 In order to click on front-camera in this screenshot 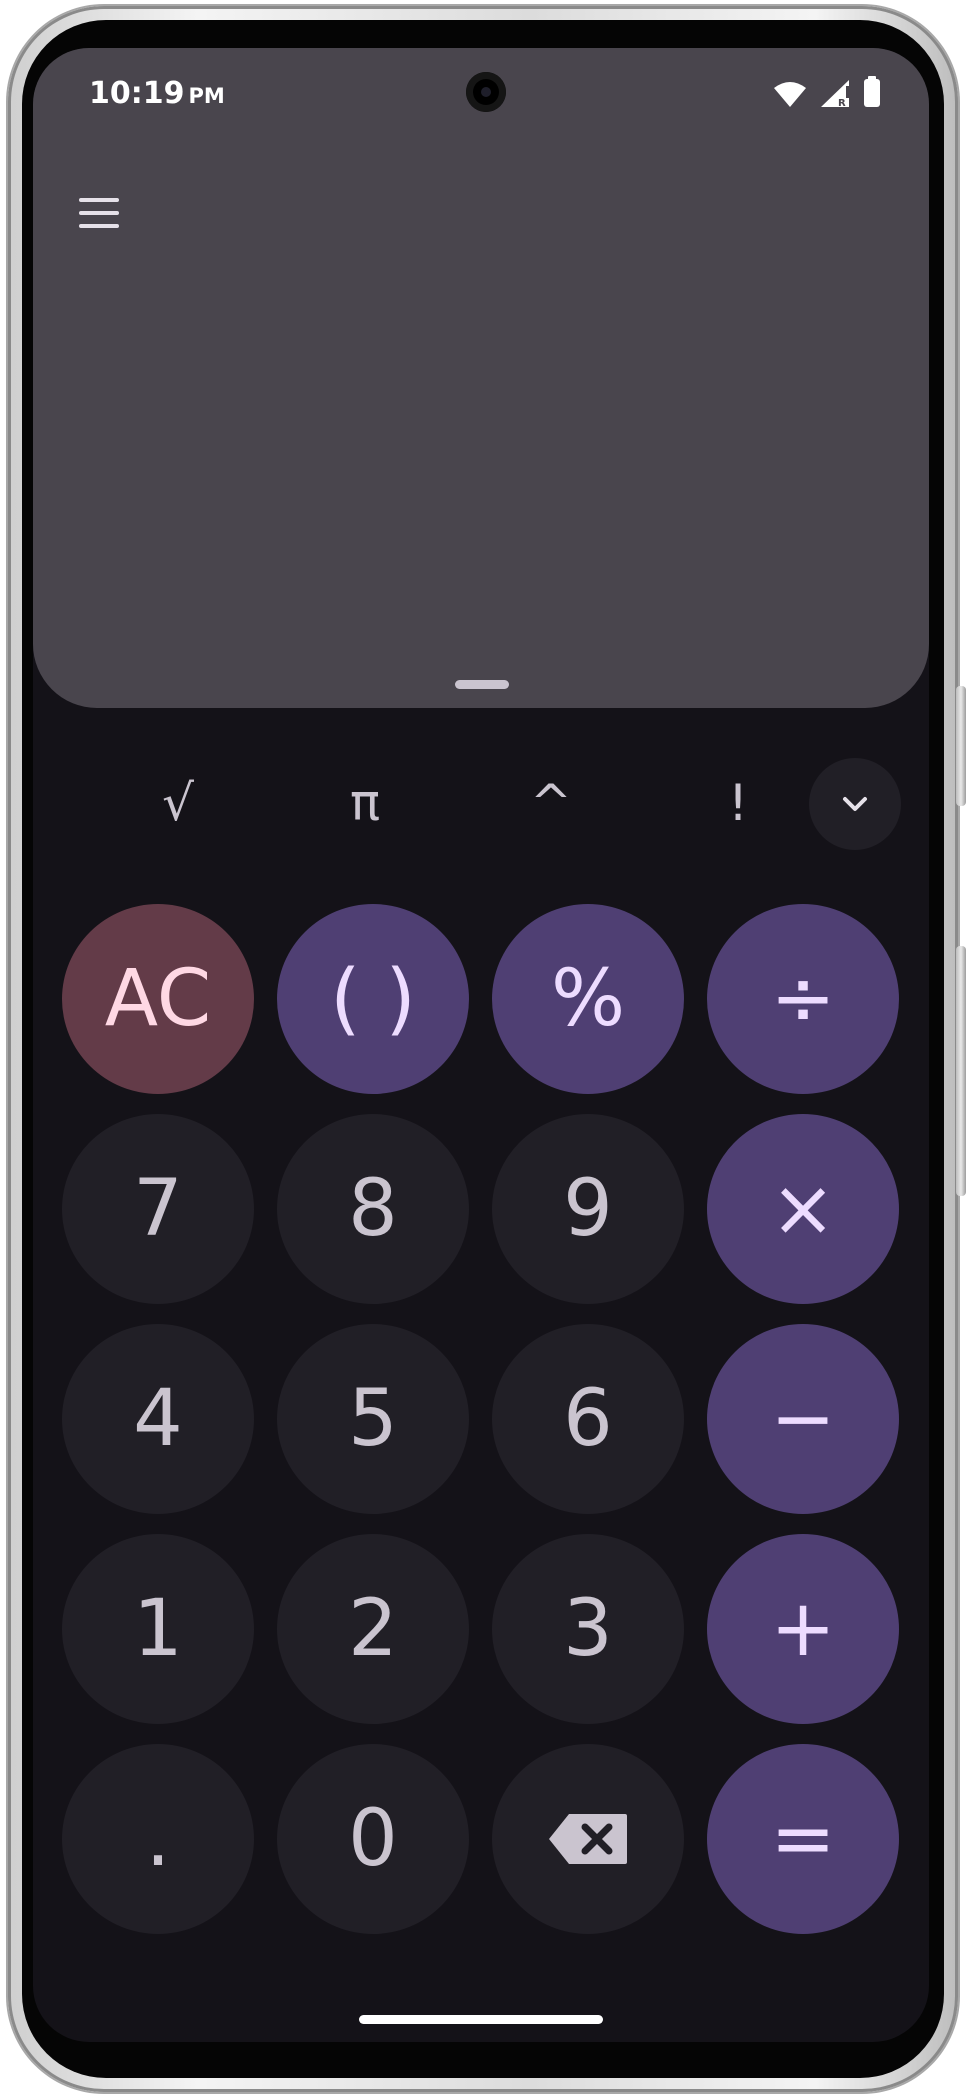, I will do `click(486, 92)`.